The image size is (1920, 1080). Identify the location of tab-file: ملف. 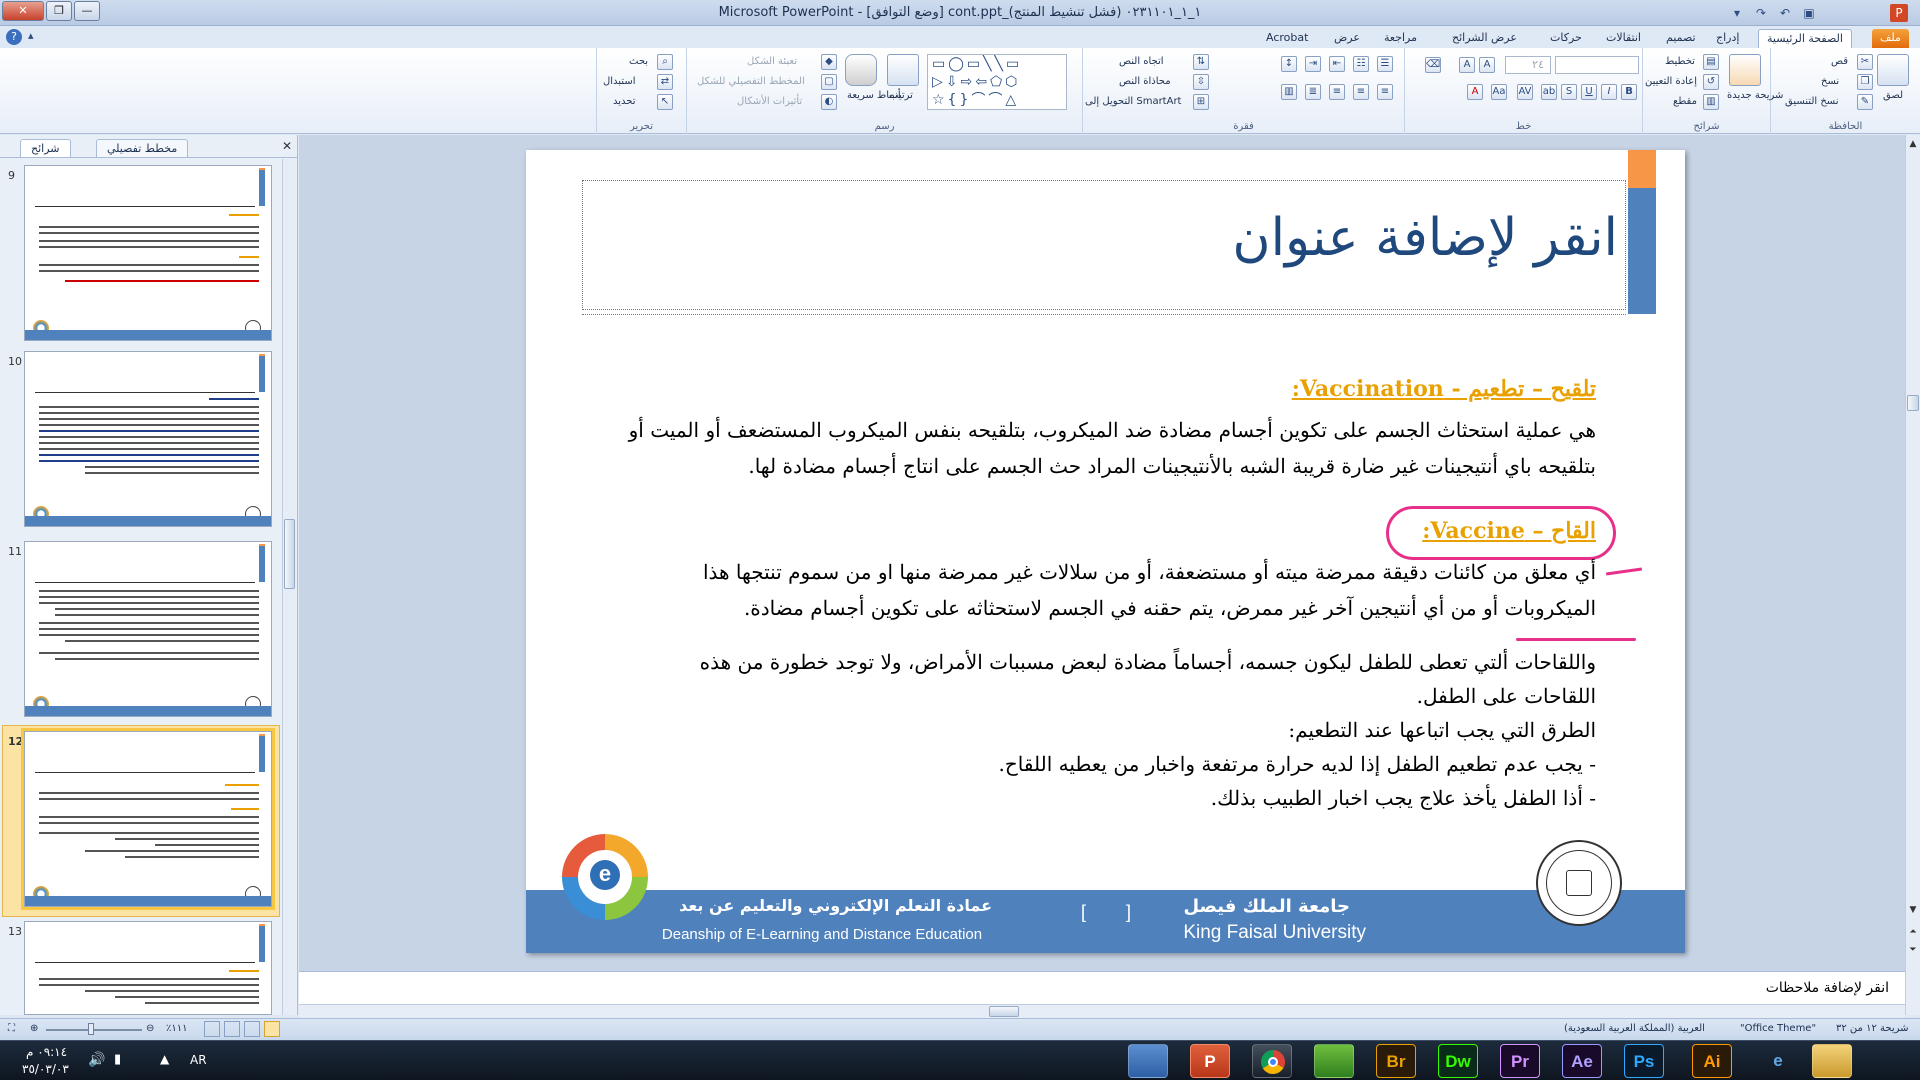
(1890, 38).